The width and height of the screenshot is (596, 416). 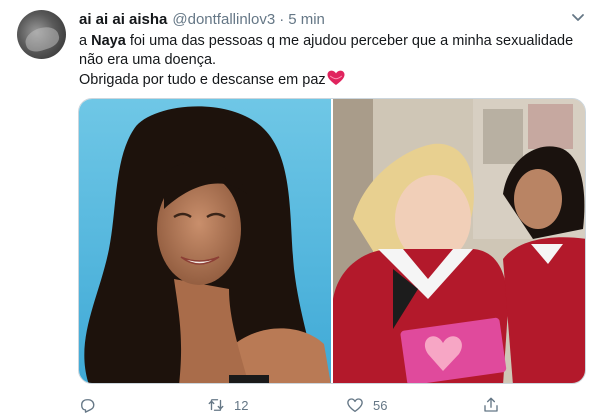 What do you see at coordinates (223, 19) in the screenshot?
I see `user-handle: @dontfallinlov3` at bounding box center [223, 19].